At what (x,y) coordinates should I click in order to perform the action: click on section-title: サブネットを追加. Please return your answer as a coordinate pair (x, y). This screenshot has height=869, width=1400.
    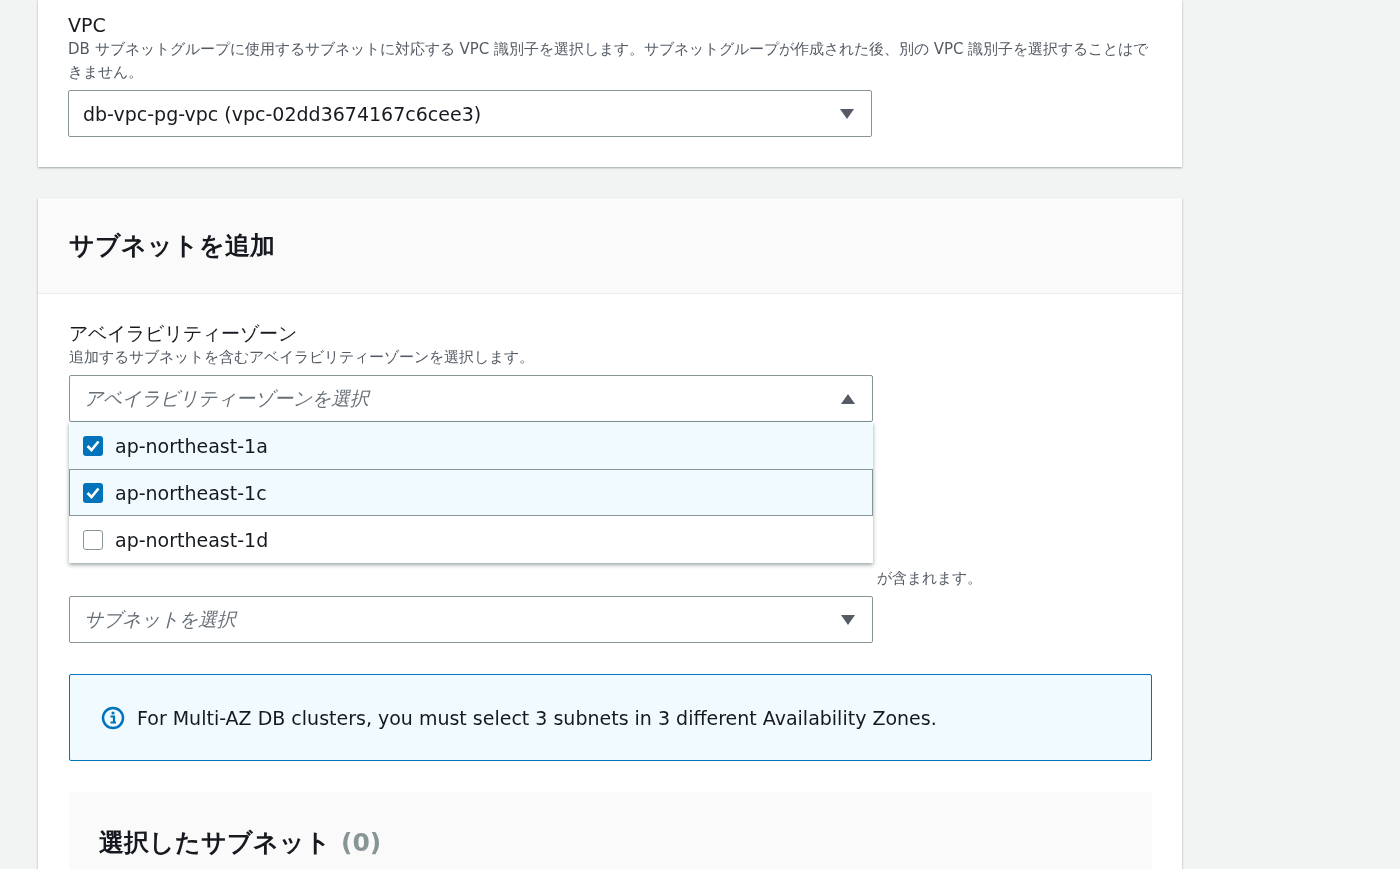
    Looking at the image, I should click on (172, 246).